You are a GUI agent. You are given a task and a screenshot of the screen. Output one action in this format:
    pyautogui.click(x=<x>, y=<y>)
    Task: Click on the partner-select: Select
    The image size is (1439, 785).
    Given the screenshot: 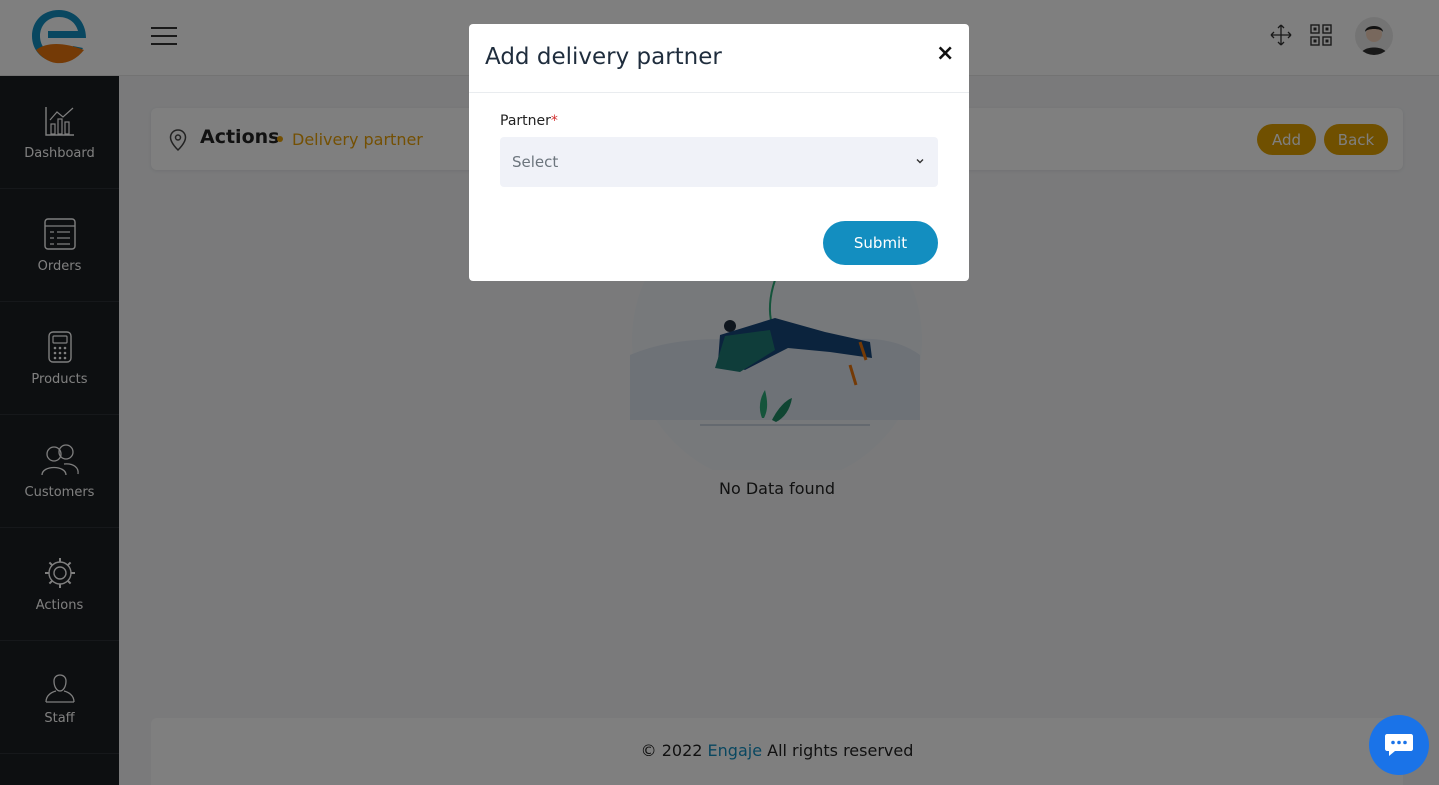 What is the action you would take?
    pyautogui.click(x=719, y=162)
    